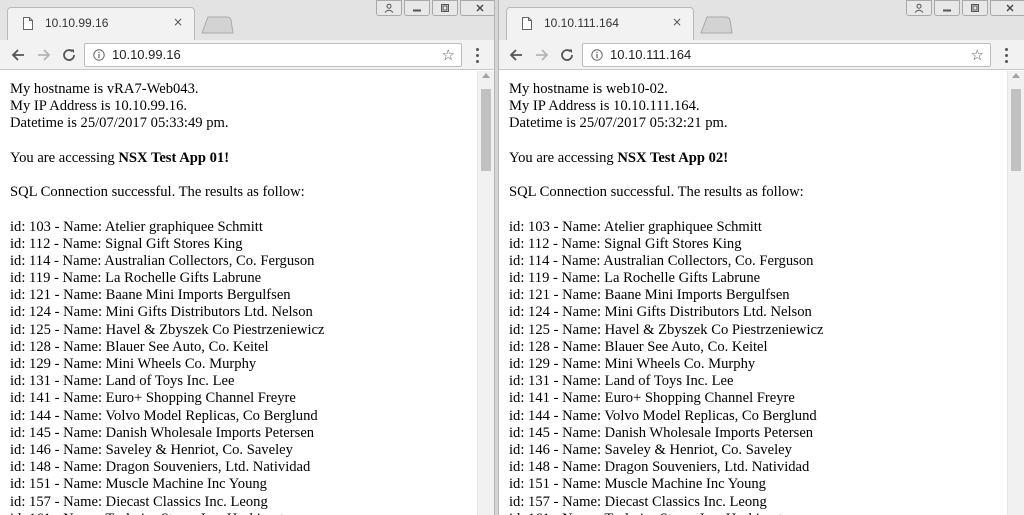  Describe the element at coordinates (77, 23) in the screenshot. I see `tab-title: 10.10.99.16` at that location.